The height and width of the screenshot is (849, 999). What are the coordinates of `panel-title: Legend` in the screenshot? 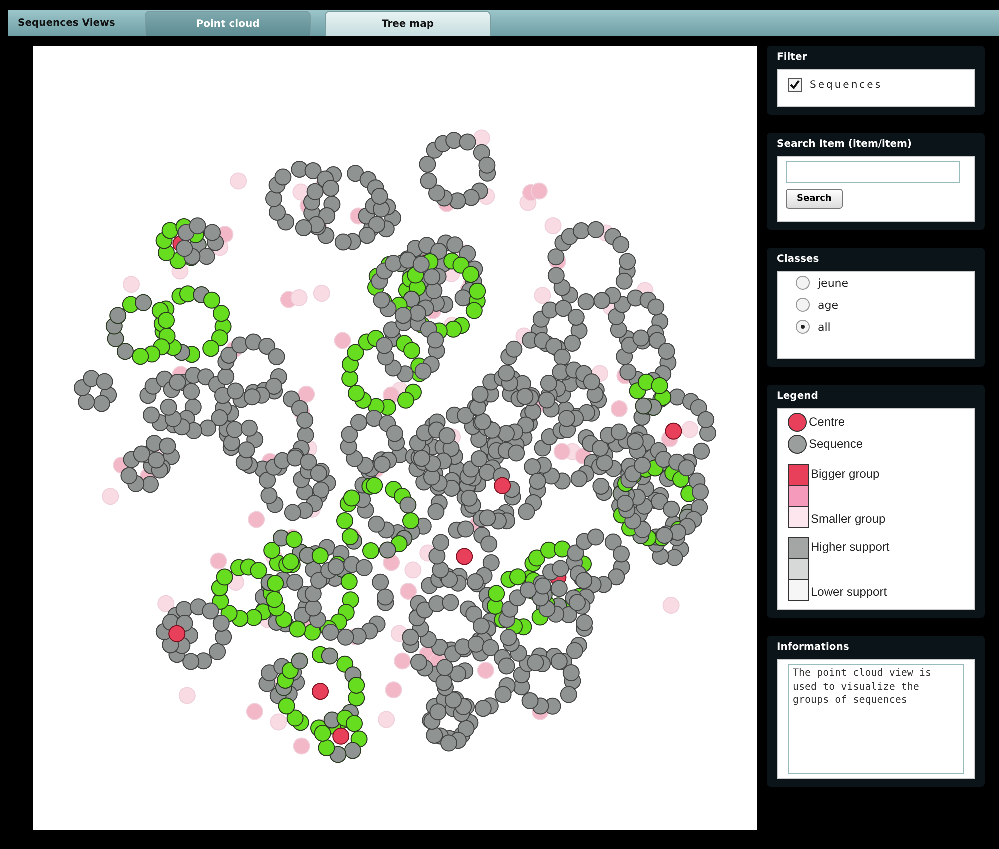 It's located at (798, 396).